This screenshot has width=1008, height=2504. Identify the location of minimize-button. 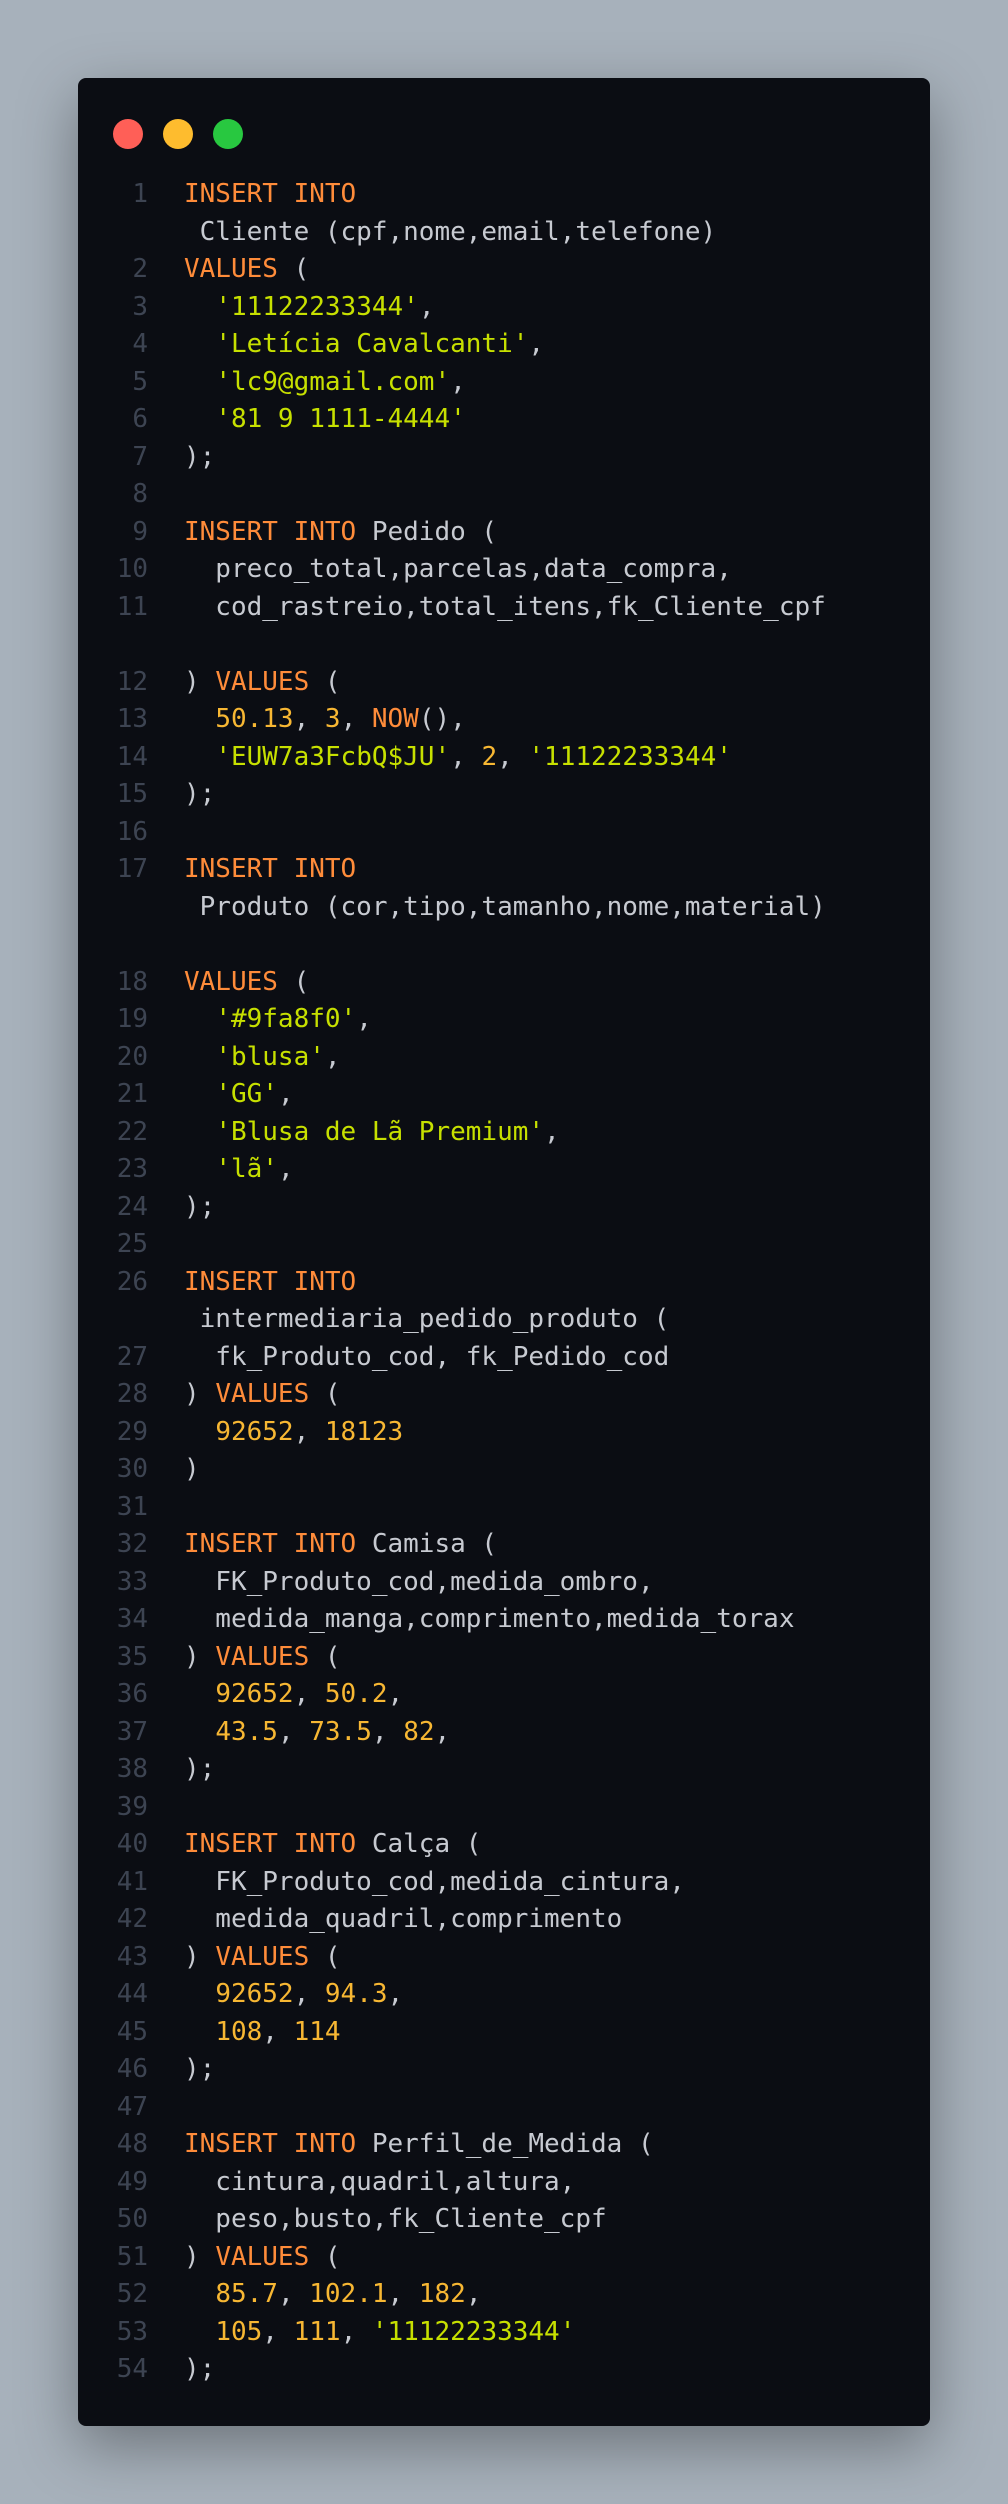
(178, 134).